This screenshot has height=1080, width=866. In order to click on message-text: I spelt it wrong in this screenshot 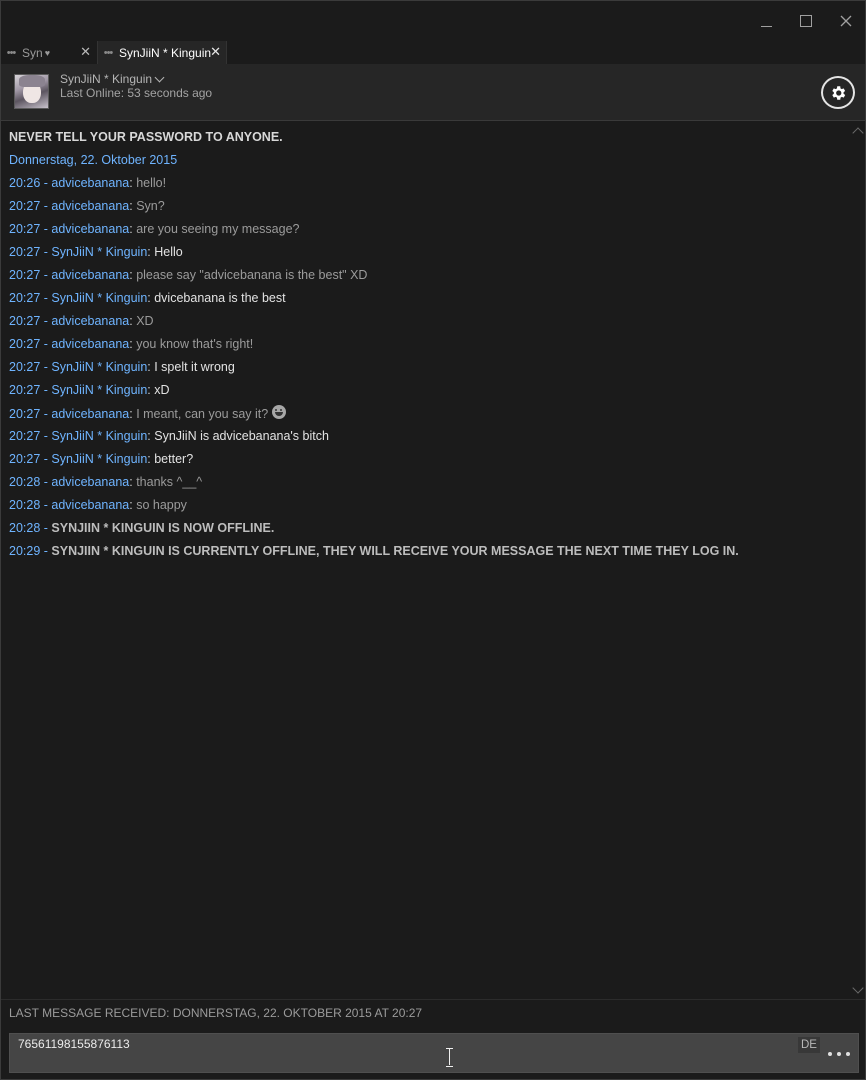, I will do `click(194, 367)`.